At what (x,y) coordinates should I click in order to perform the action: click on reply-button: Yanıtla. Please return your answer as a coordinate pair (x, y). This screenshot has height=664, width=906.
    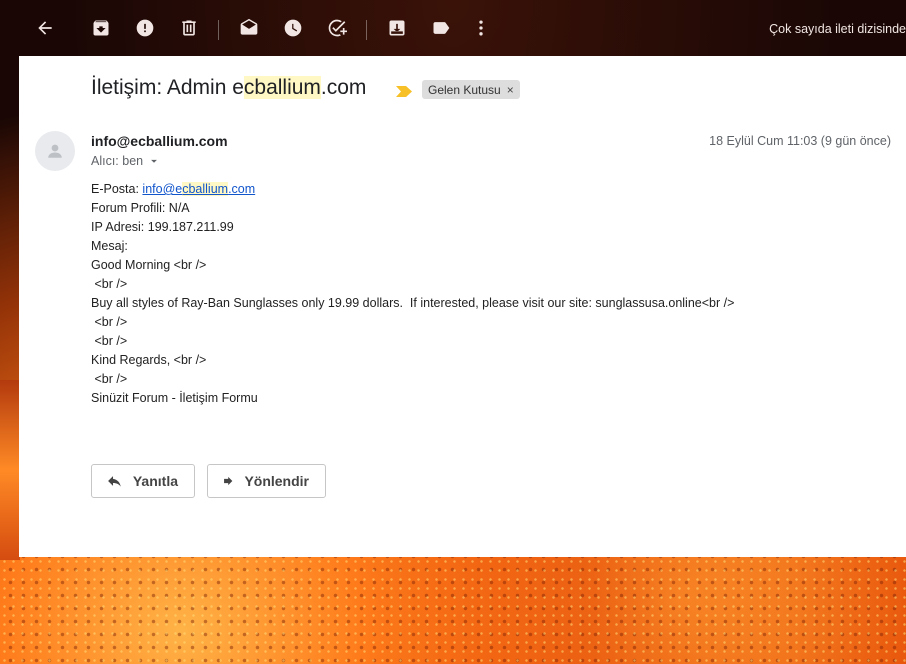
    Looking at the image, I should click on (143, 481).